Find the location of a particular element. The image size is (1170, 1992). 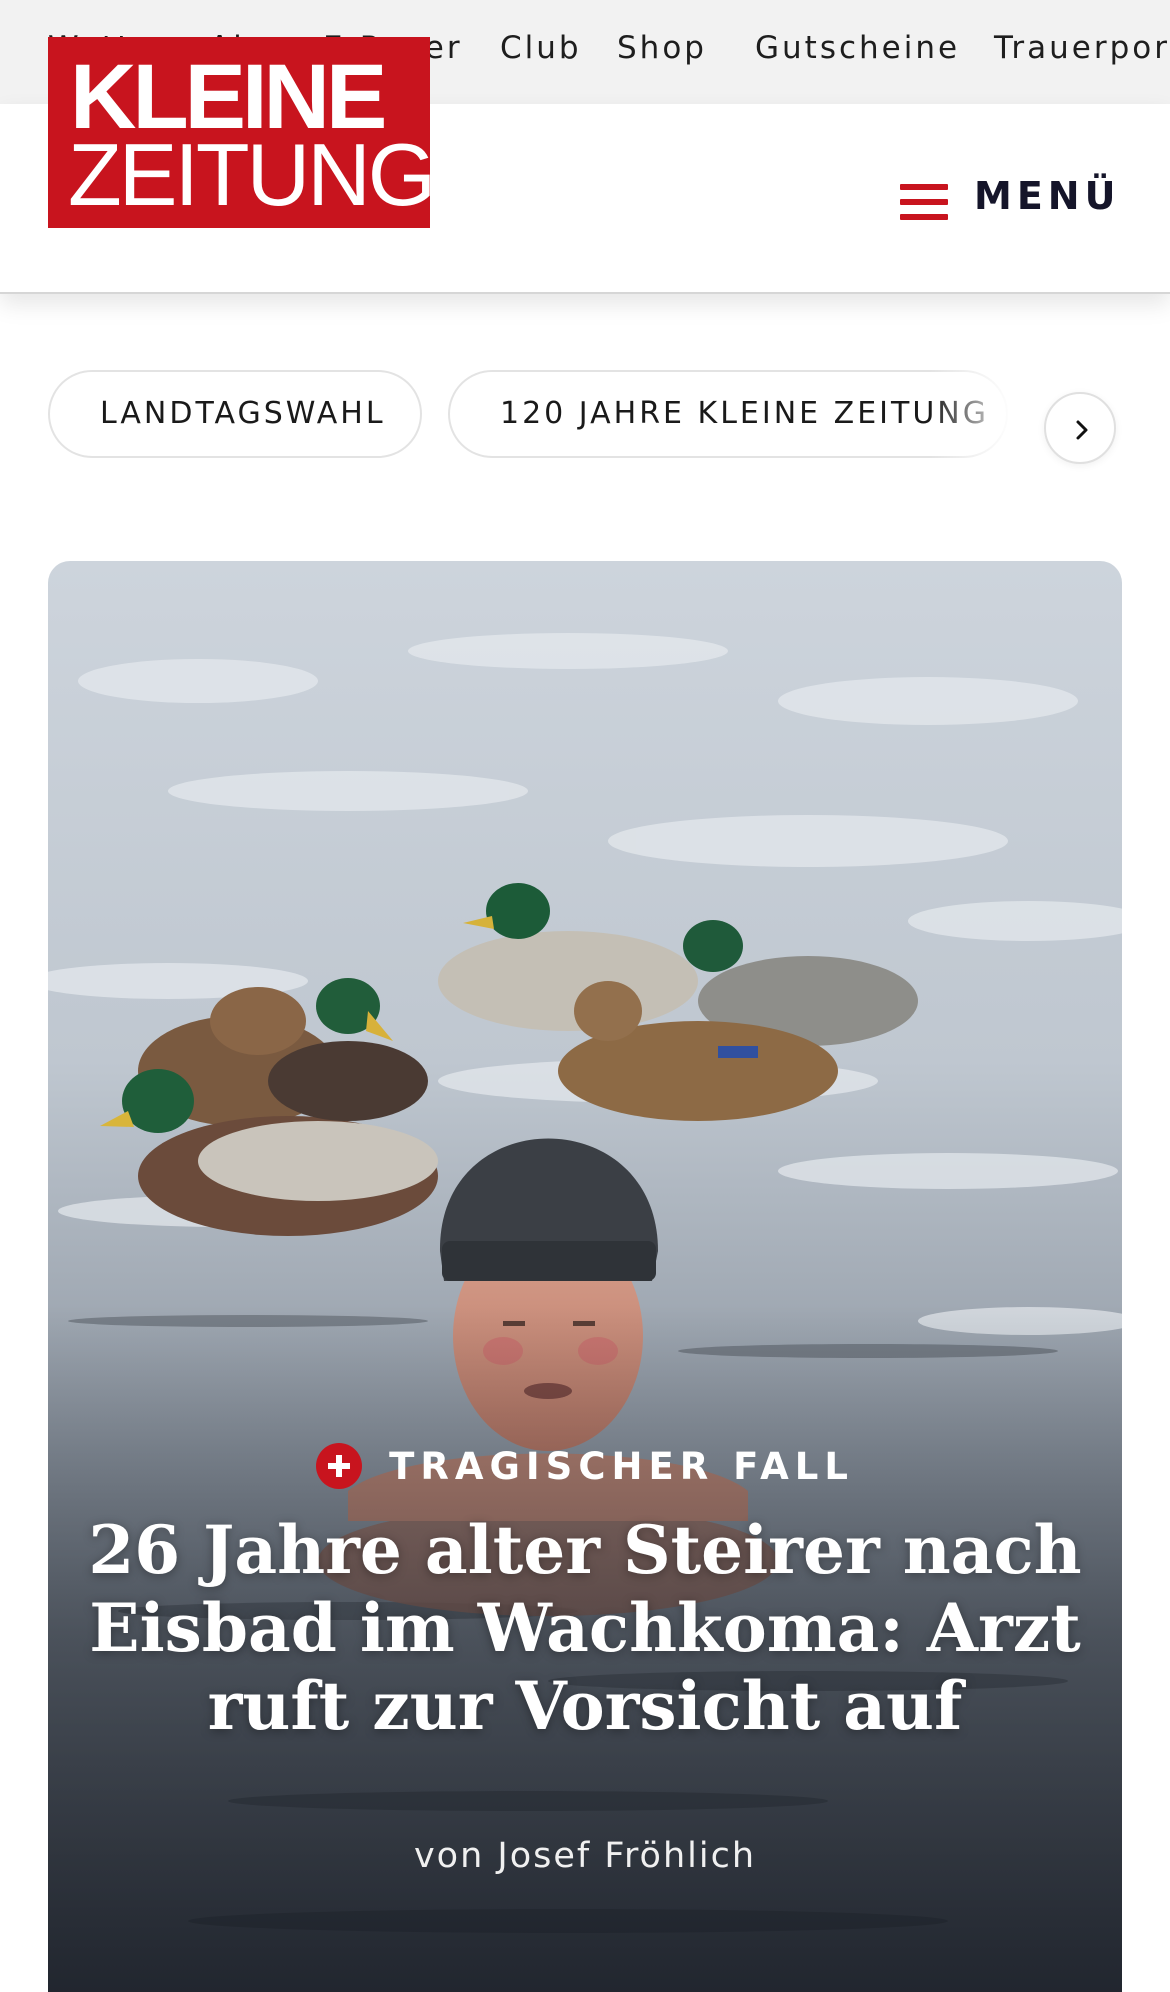

tag-label: 120 JAHRE KLEINE ZEITUNG is located at coordinates (744, 413).